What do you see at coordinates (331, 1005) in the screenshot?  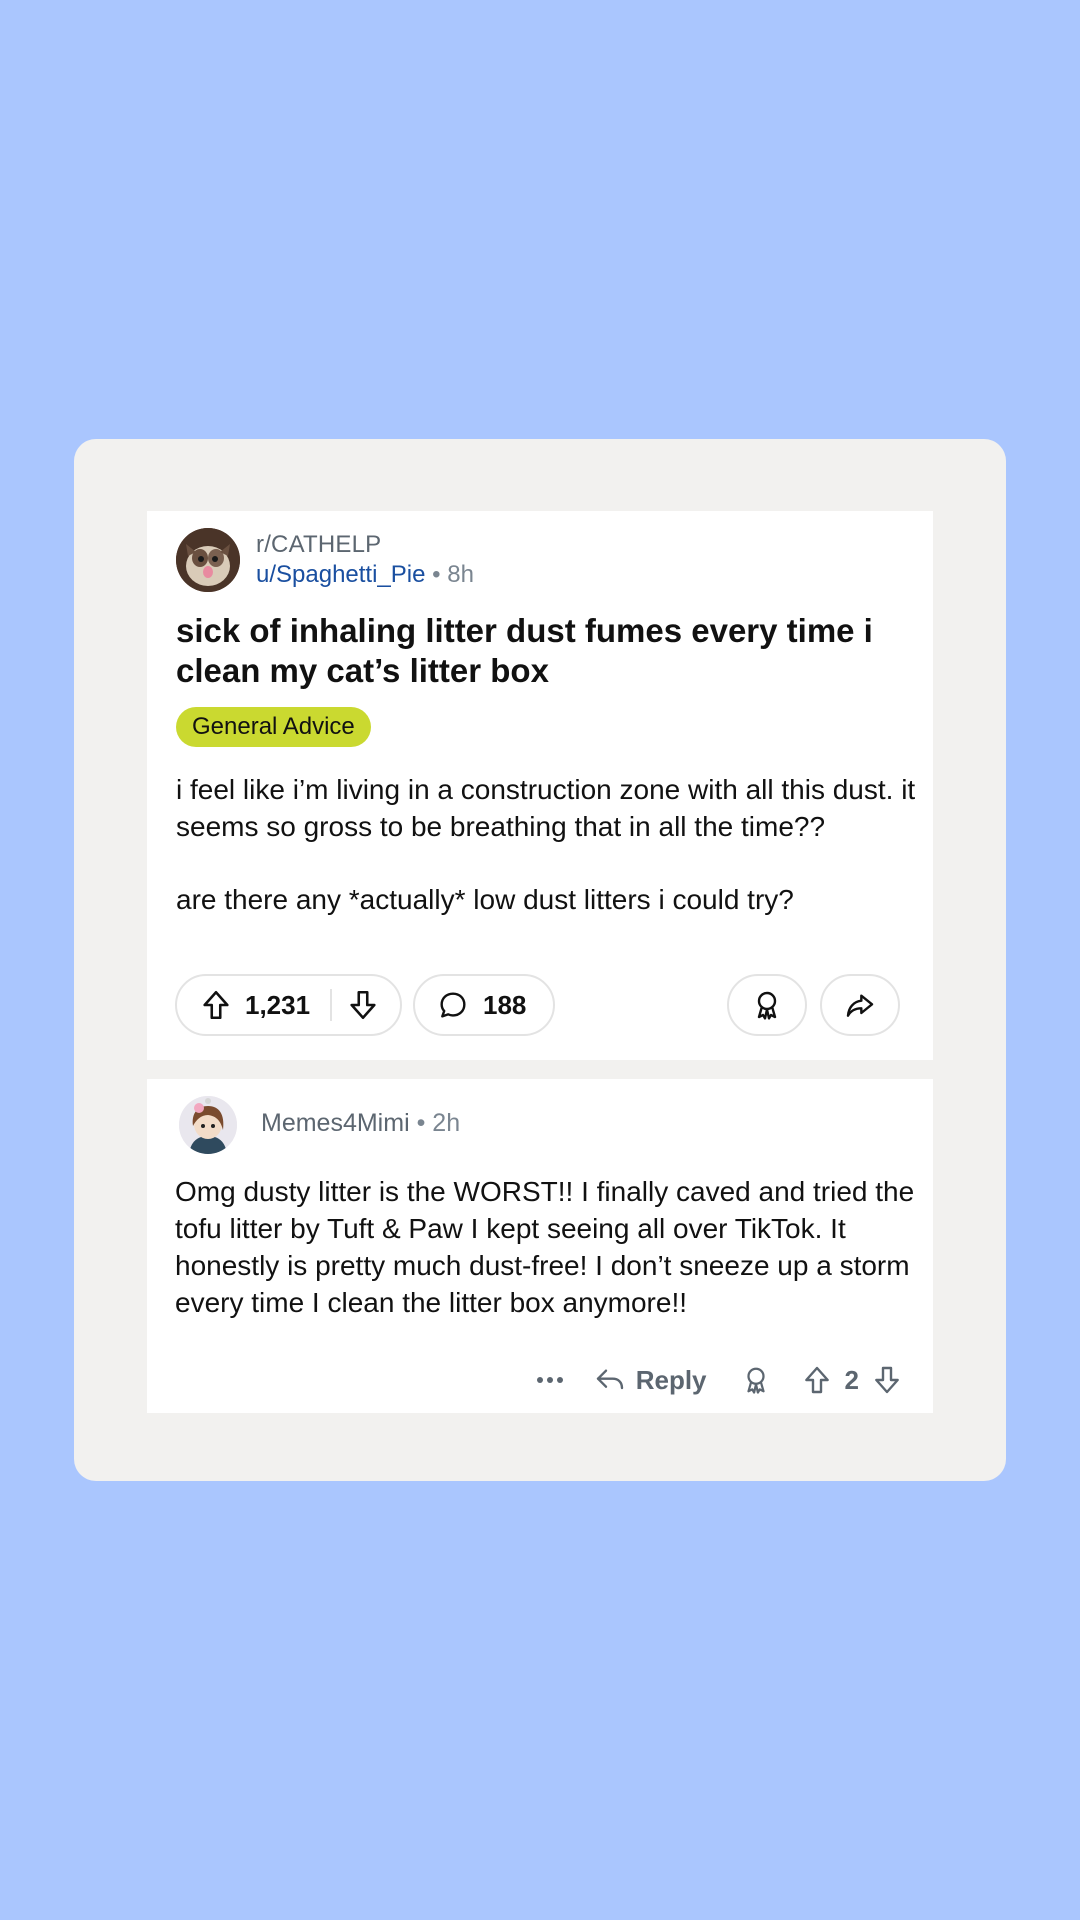 I see `vote-divider` at bounding box center [331, 1005].